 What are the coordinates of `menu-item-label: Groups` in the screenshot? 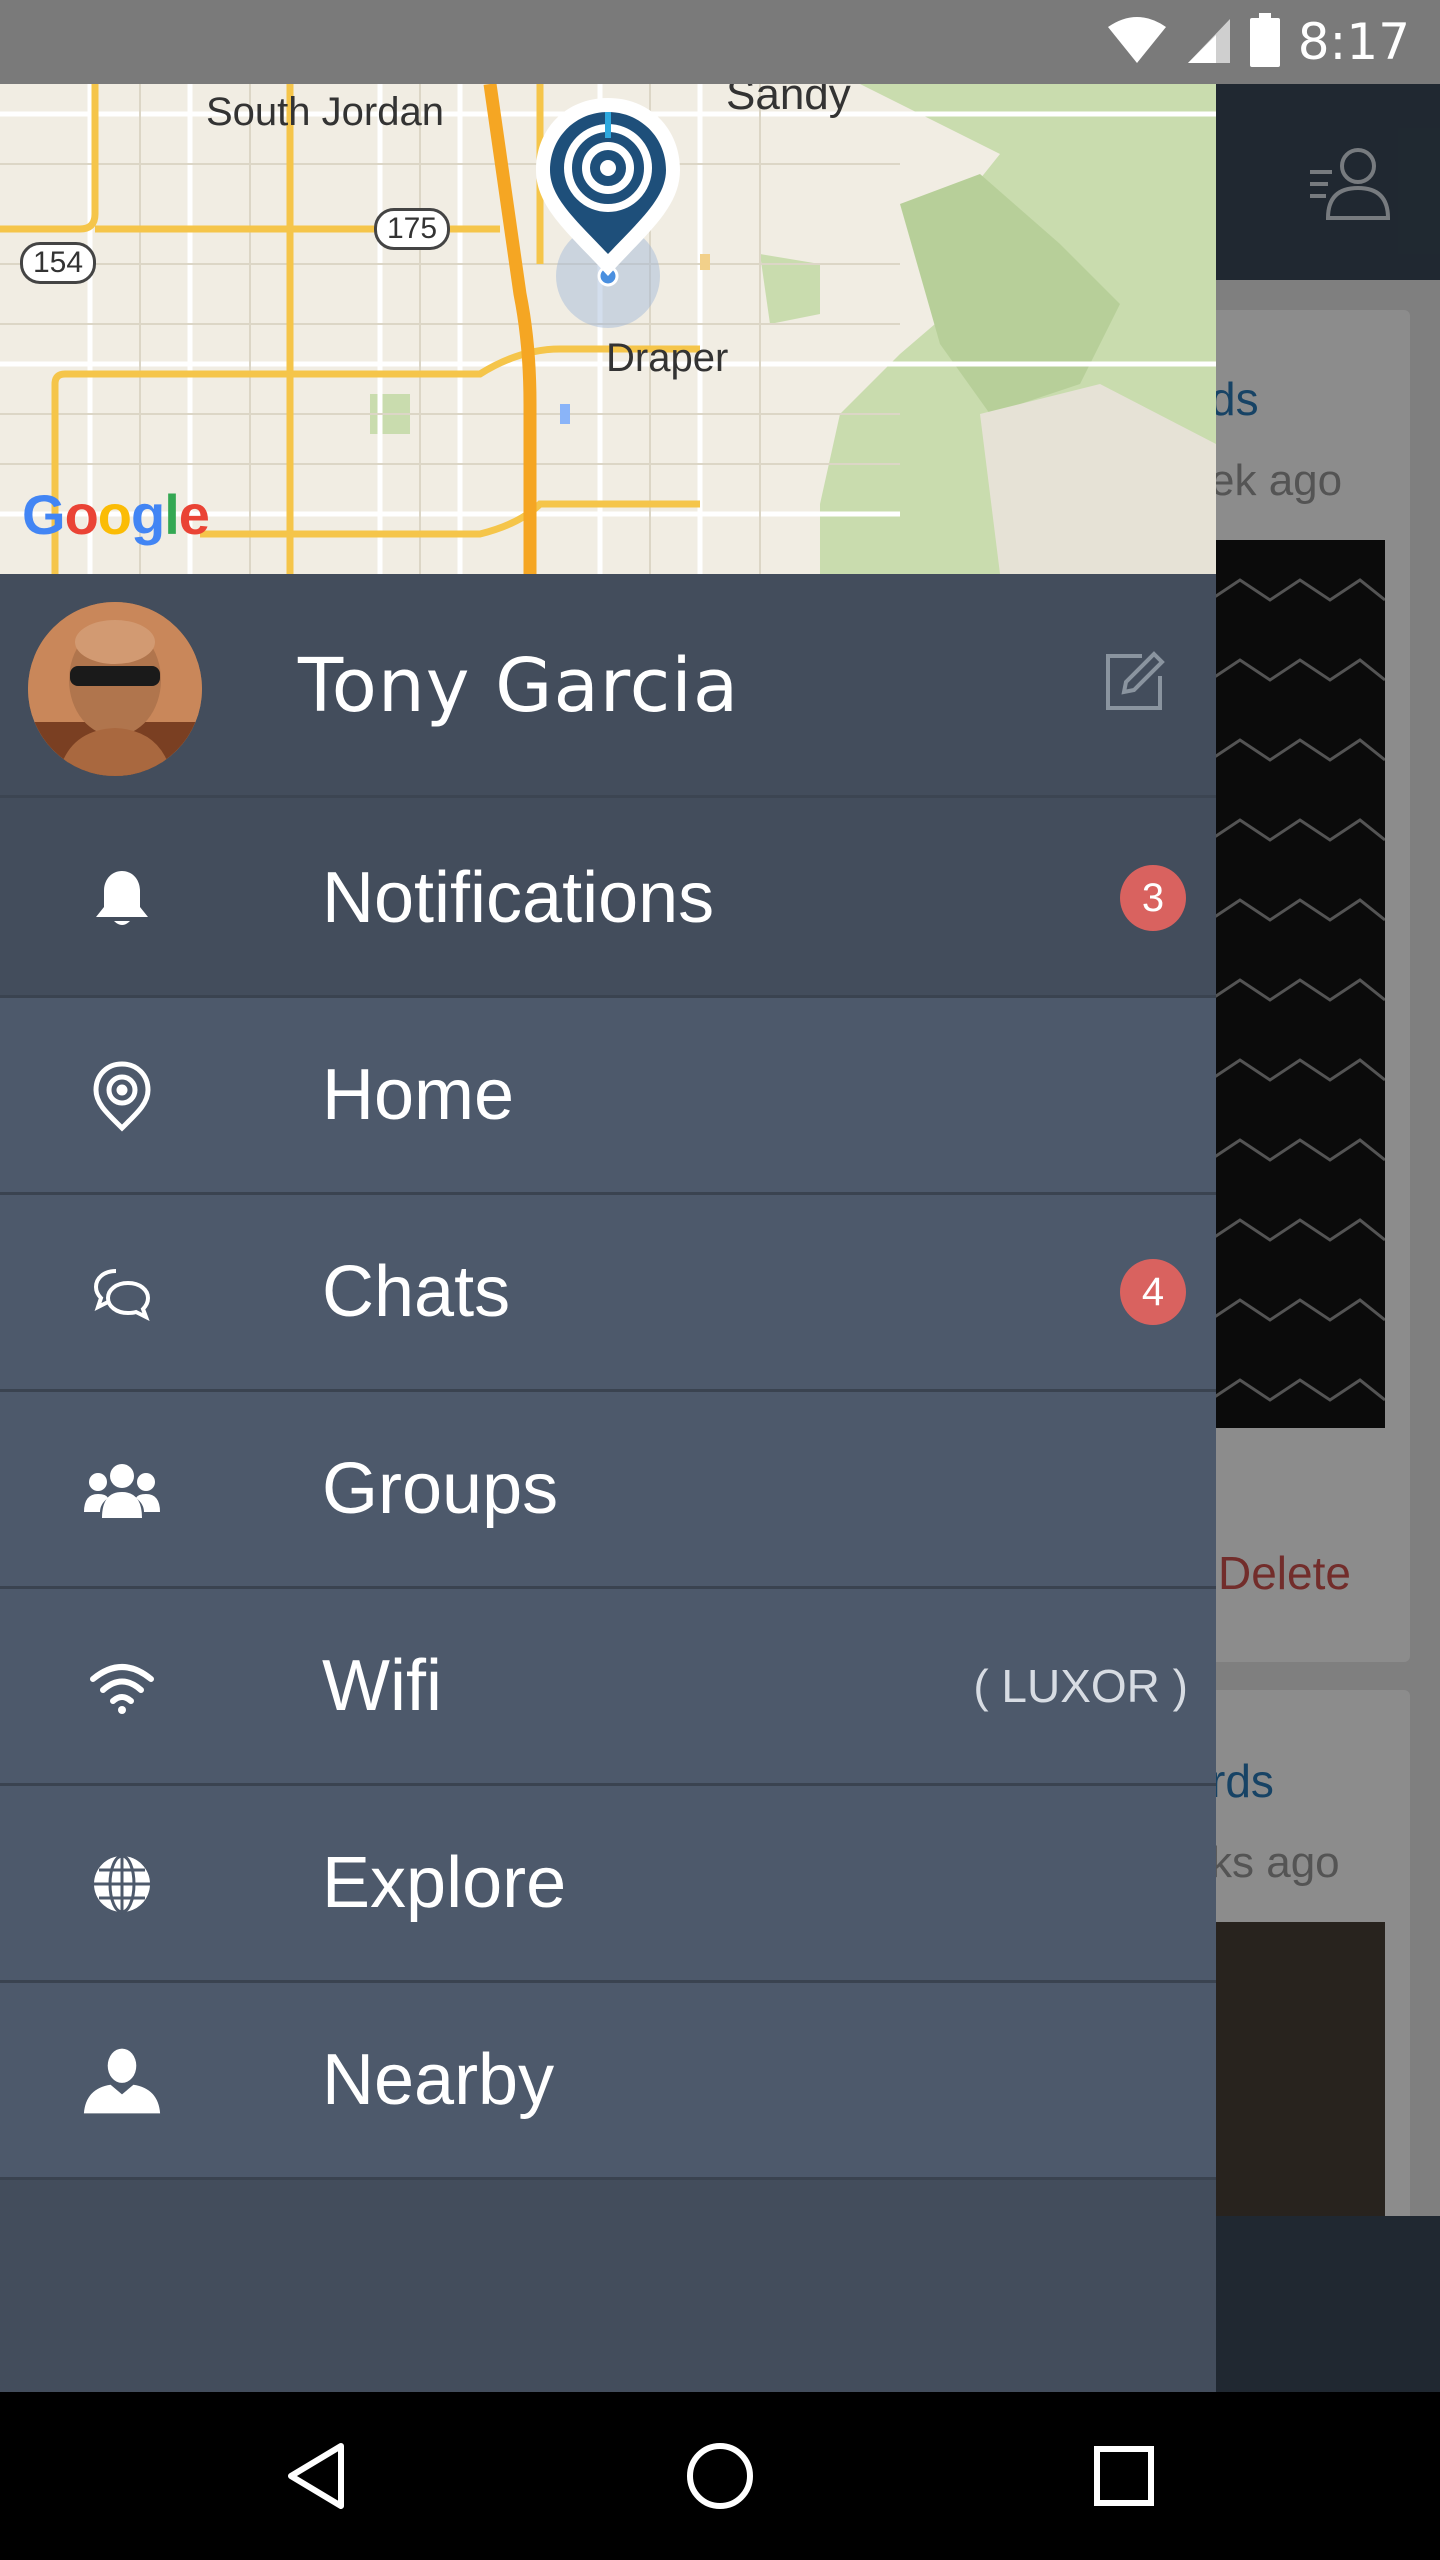 It's located at (440, 1489).